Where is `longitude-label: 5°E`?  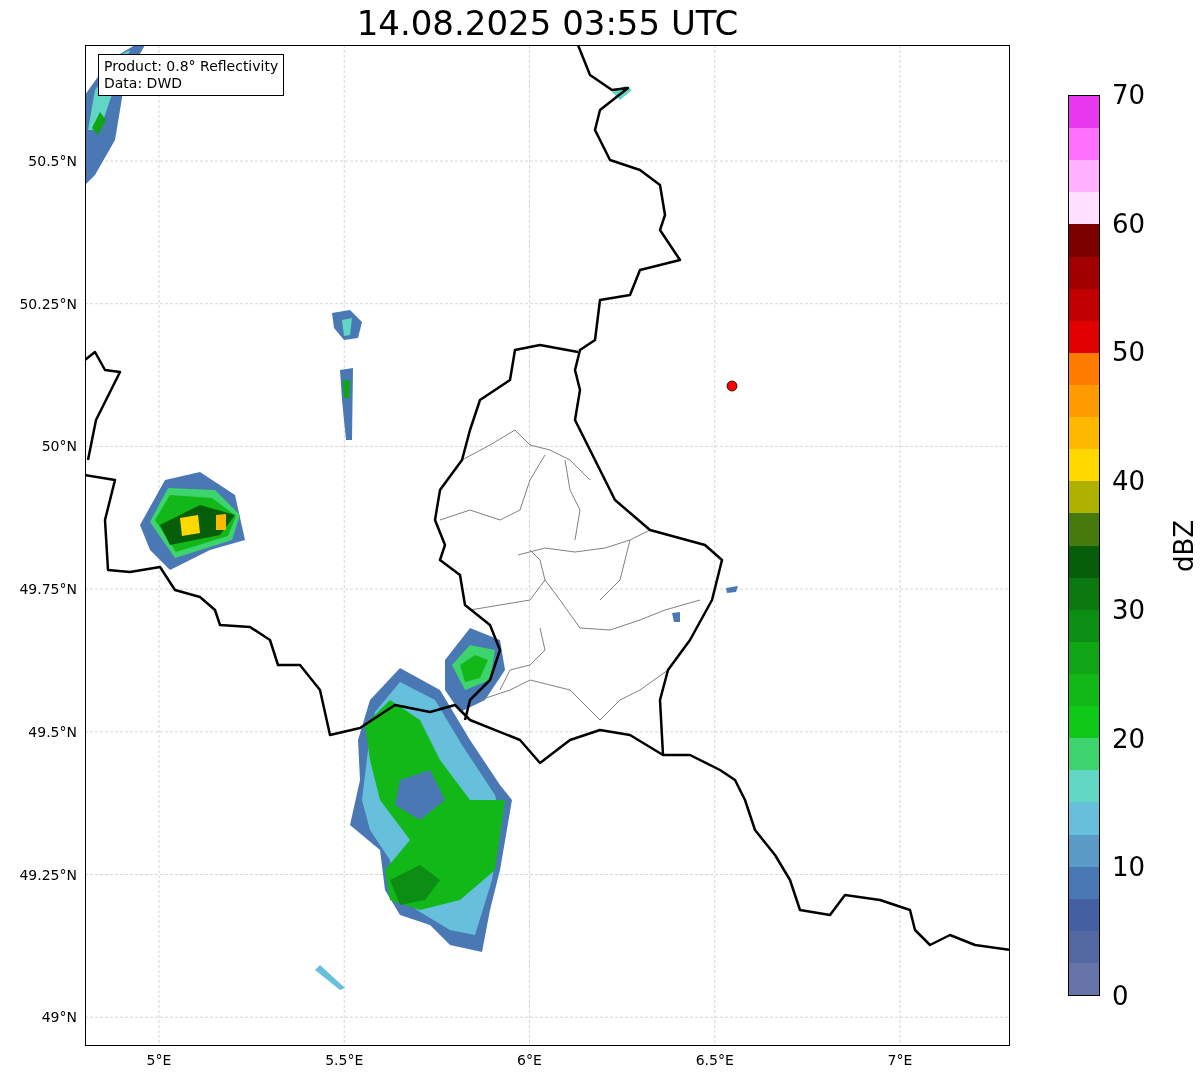
longitude-label: 5°E is located at coordinates (159, 1060).